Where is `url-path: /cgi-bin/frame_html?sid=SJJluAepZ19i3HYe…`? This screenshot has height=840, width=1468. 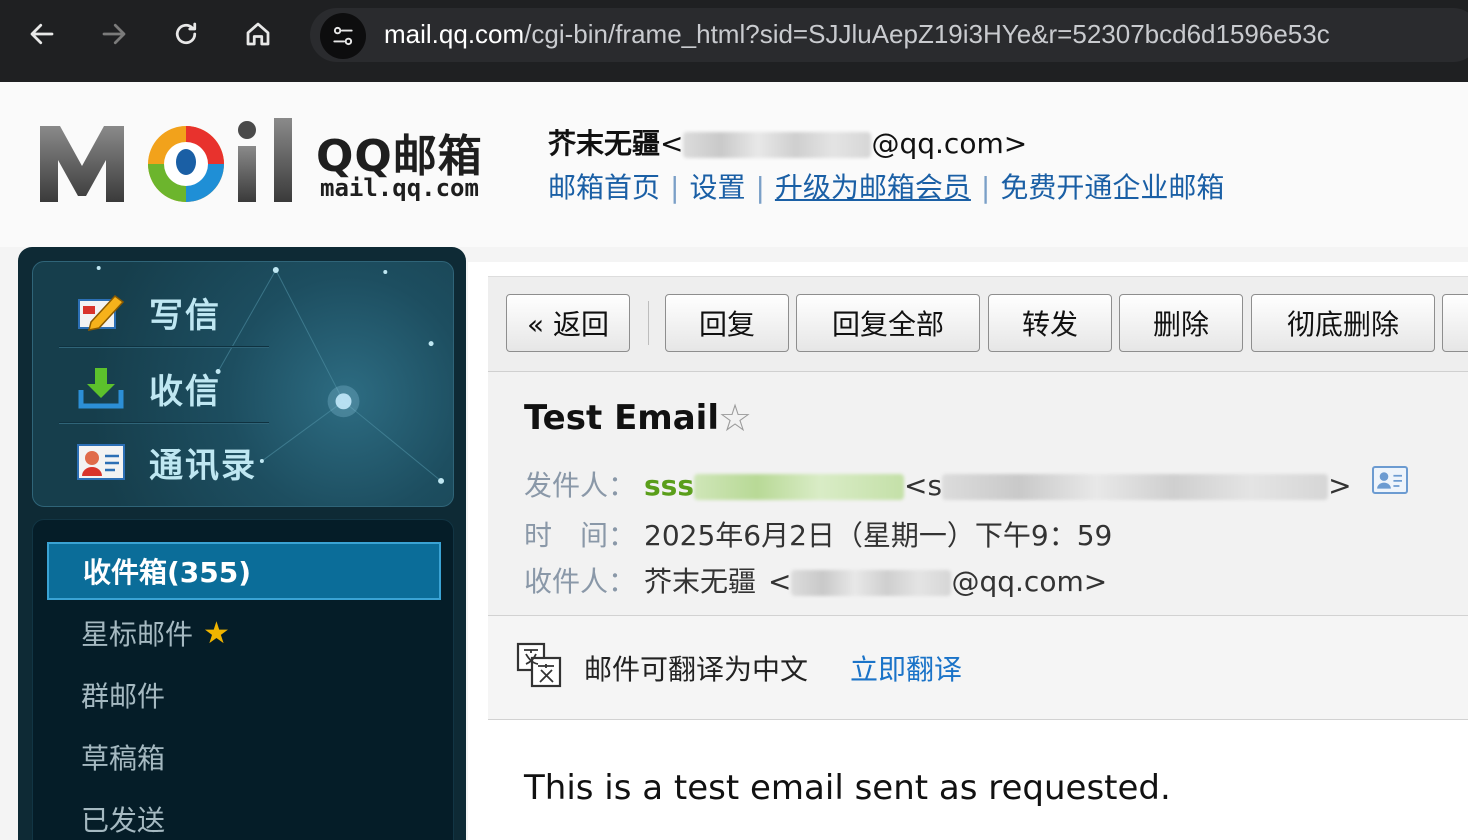
url-path: /cgi-bin/frame_html?sid=SJJluAepZ19i3HYe… is located at coordinates (927, 34).